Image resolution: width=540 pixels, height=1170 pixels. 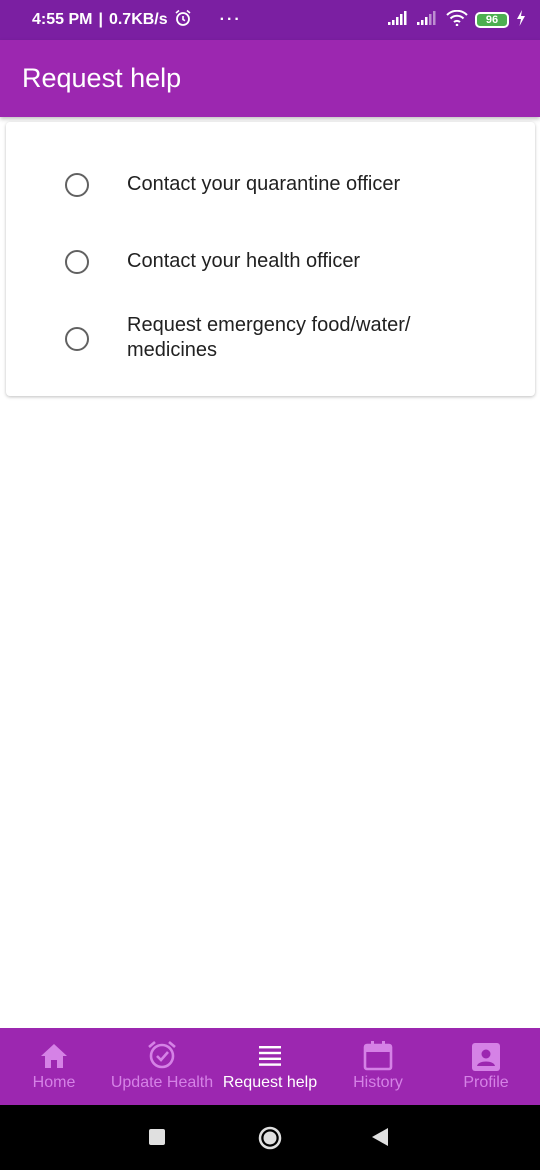 I want to click on app-bar: Request help, so click(x=270, y=78).